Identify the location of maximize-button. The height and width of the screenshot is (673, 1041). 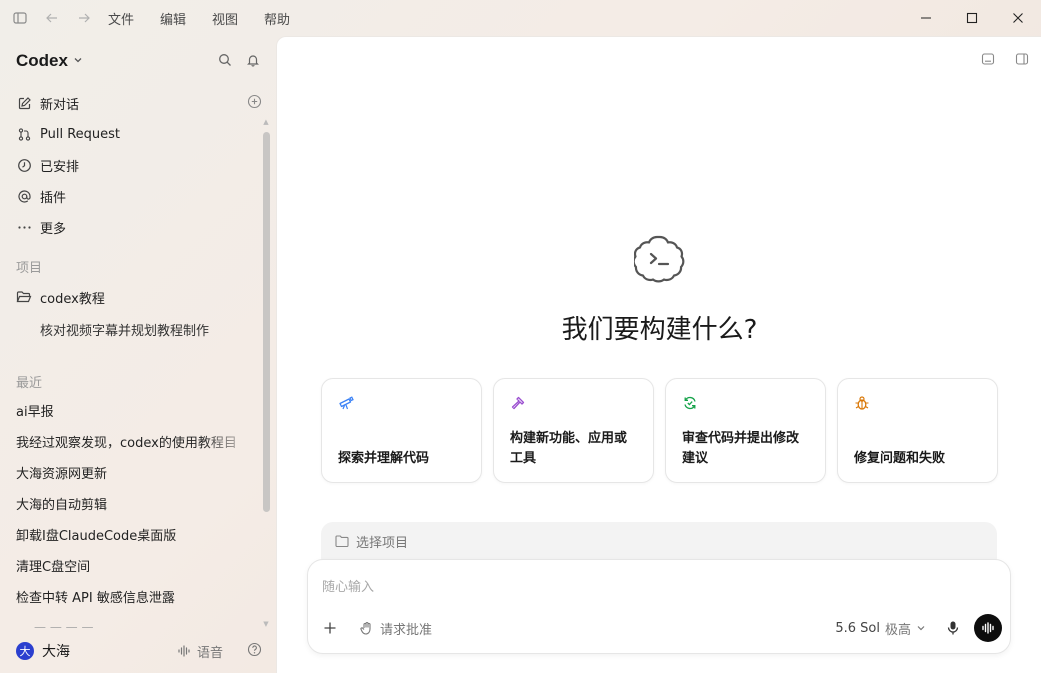
(972, 18).